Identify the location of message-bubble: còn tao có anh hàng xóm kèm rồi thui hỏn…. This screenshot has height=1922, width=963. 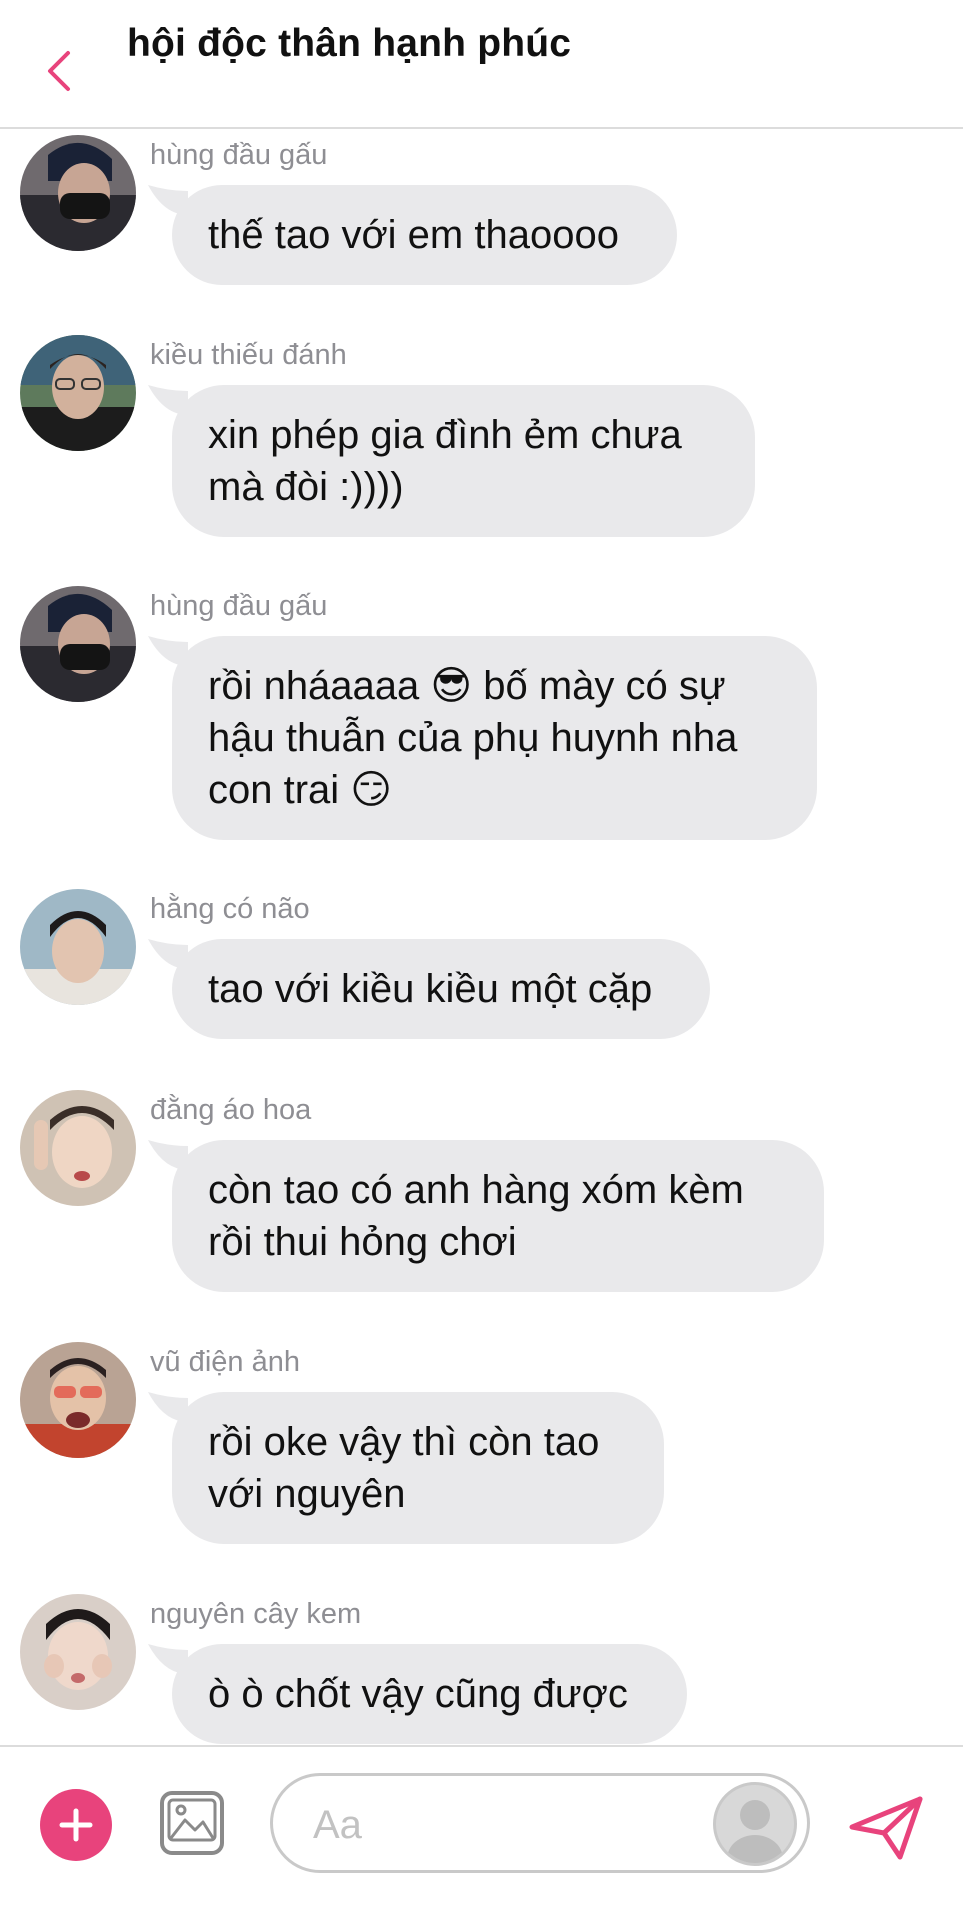
(498, 1216).